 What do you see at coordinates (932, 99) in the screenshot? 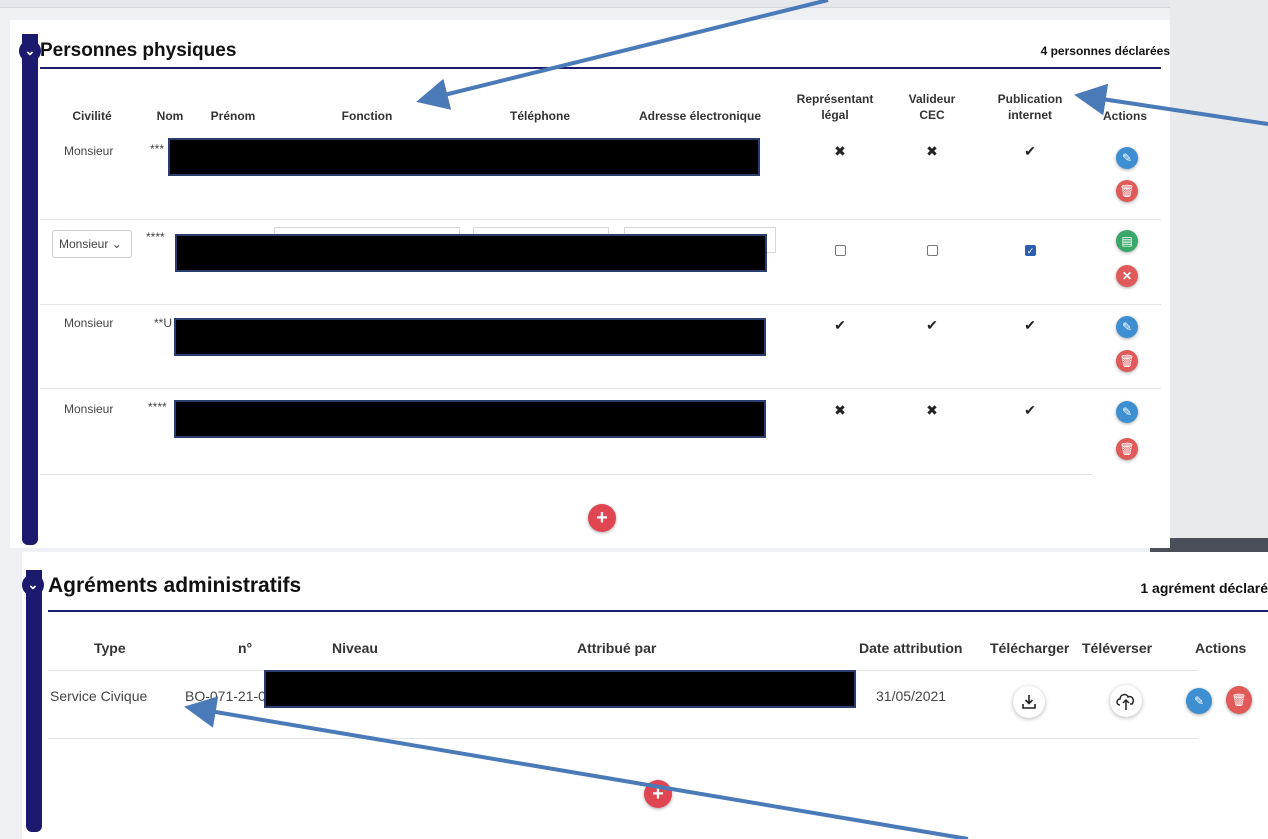
I see `header-valideur-line1: Valideur` at bounding box center [932, 99].